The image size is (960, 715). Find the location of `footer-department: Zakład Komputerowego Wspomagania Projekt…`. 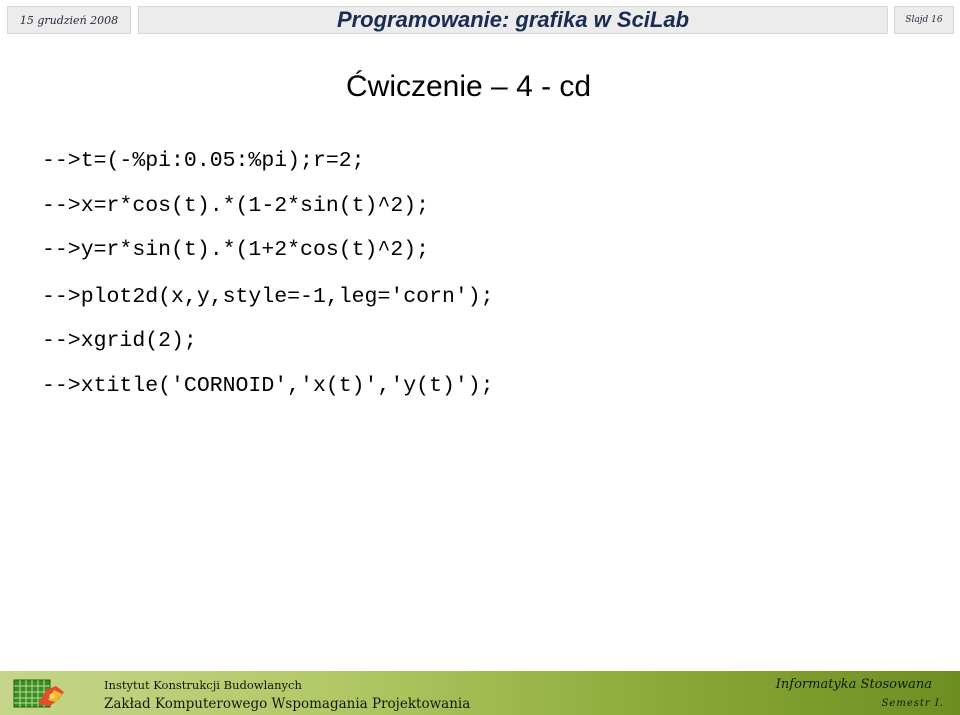

footer-department: Zakład Komputerowego Wspomagania Projekt… is located at coordinates (287, 704).